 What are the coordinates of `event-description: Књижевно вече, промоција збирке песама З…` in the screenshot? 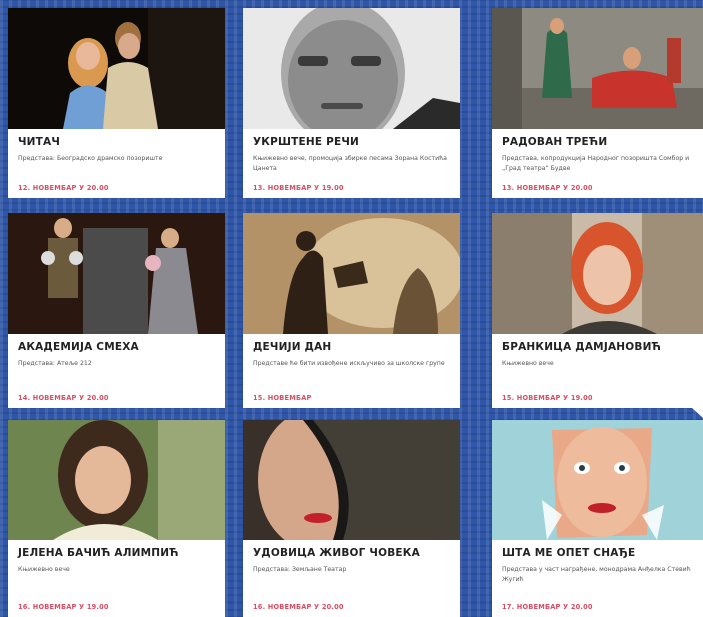 It's located at (350, 163).